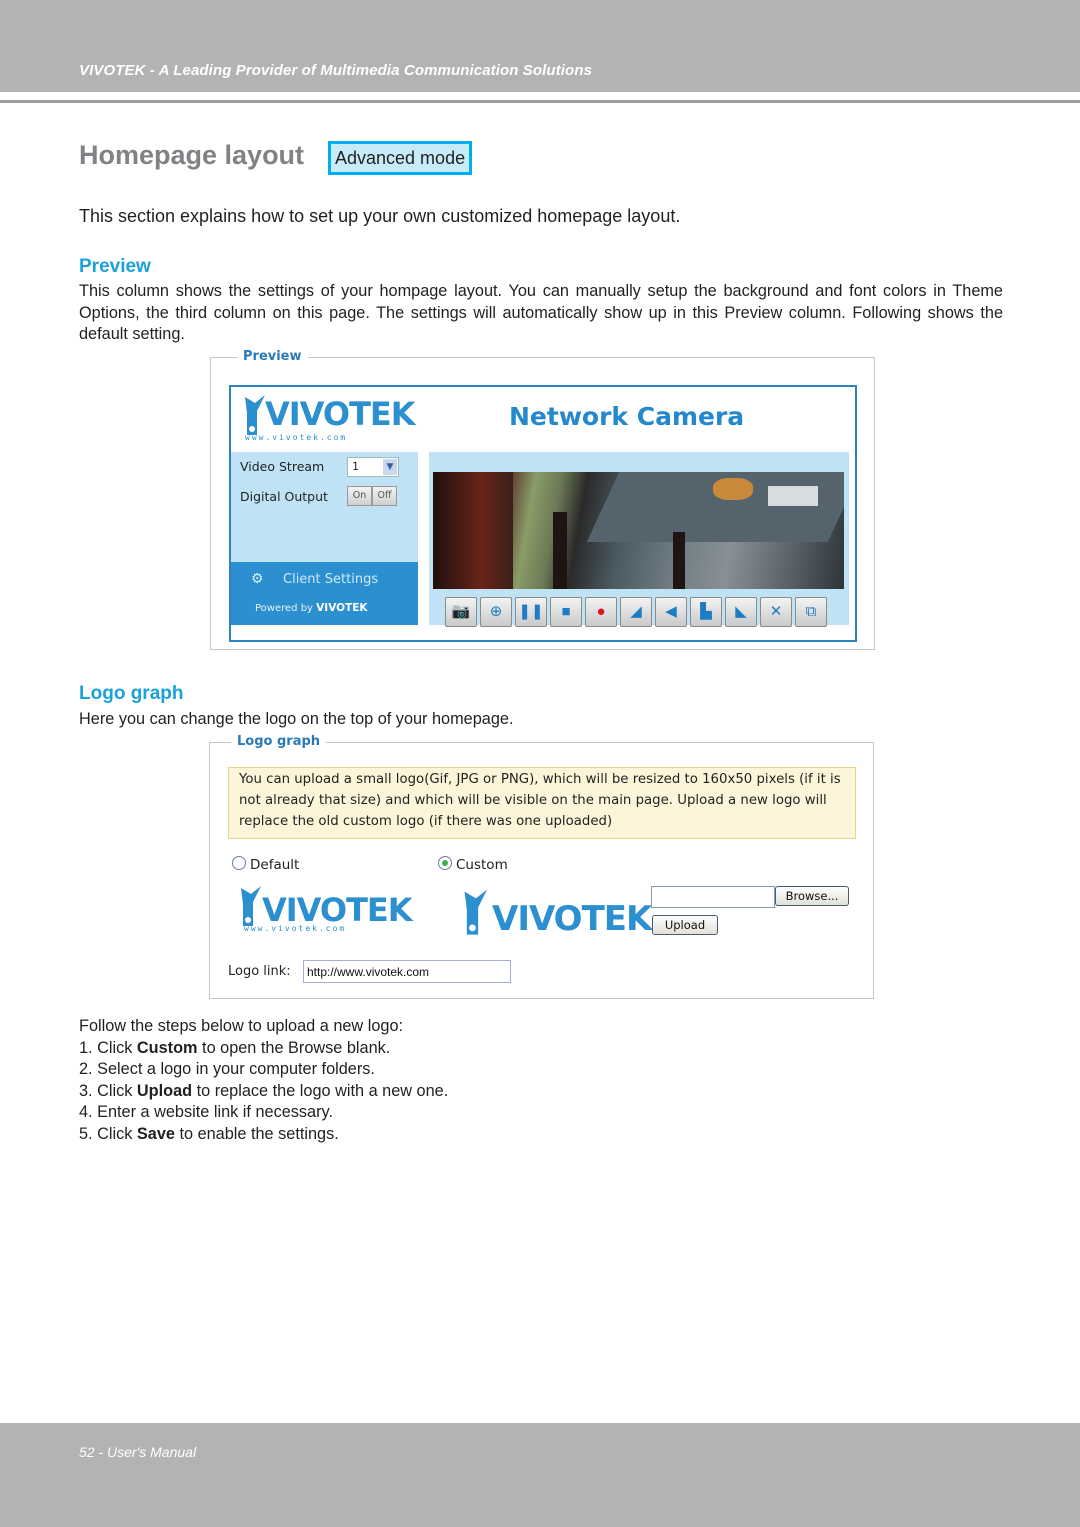 This screenshot has width=1080, height=1527. I want to click on preview-heading: Preview, so click(115, 266).